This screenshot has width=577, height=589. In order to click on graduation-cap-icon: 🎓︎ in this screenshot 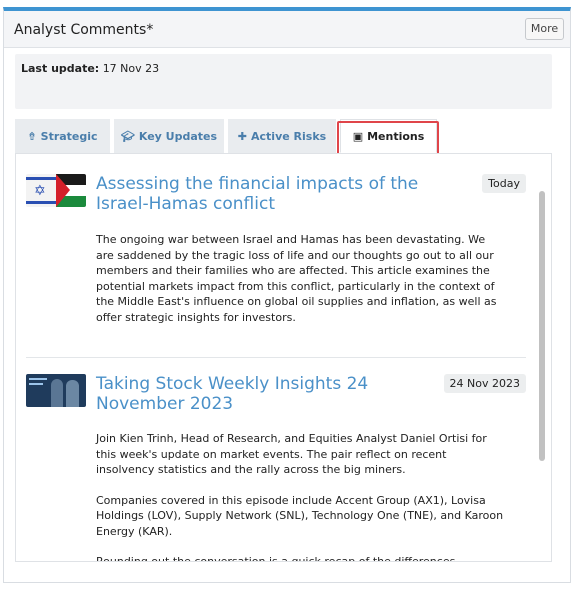, I will do `click(127, 136)`.